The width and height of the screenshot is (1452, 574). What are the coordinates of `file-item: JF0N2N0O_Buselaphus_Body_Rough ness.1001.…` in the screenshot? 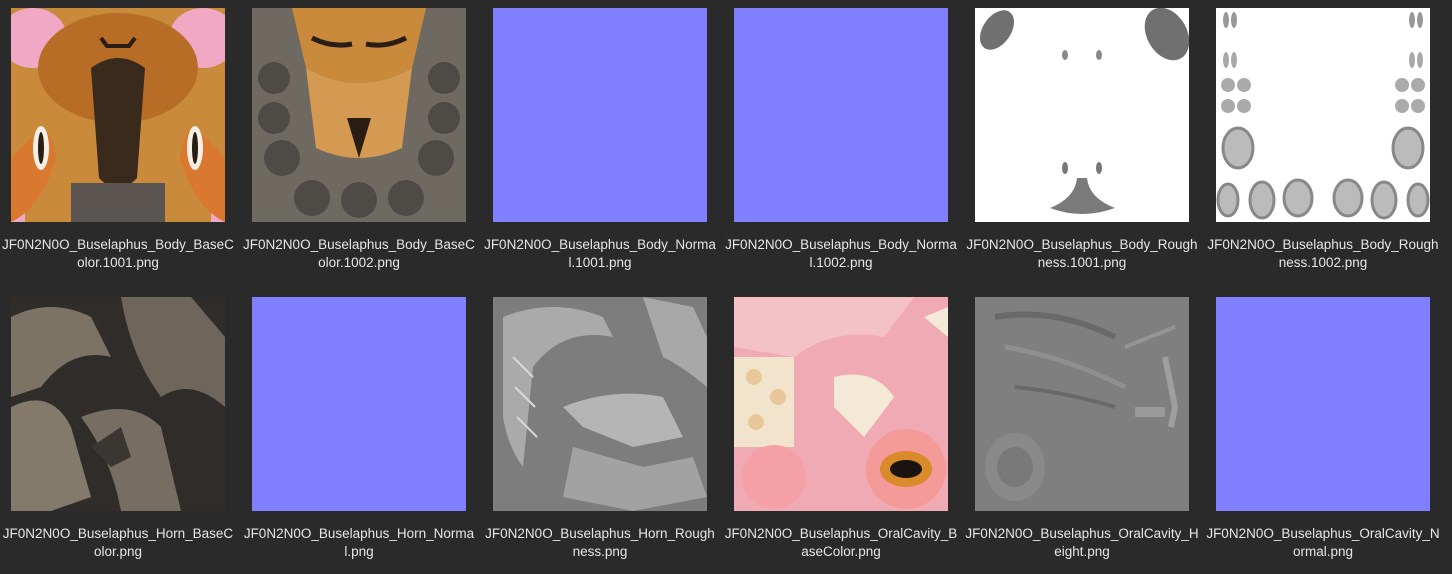 It's located at (1082, 148).